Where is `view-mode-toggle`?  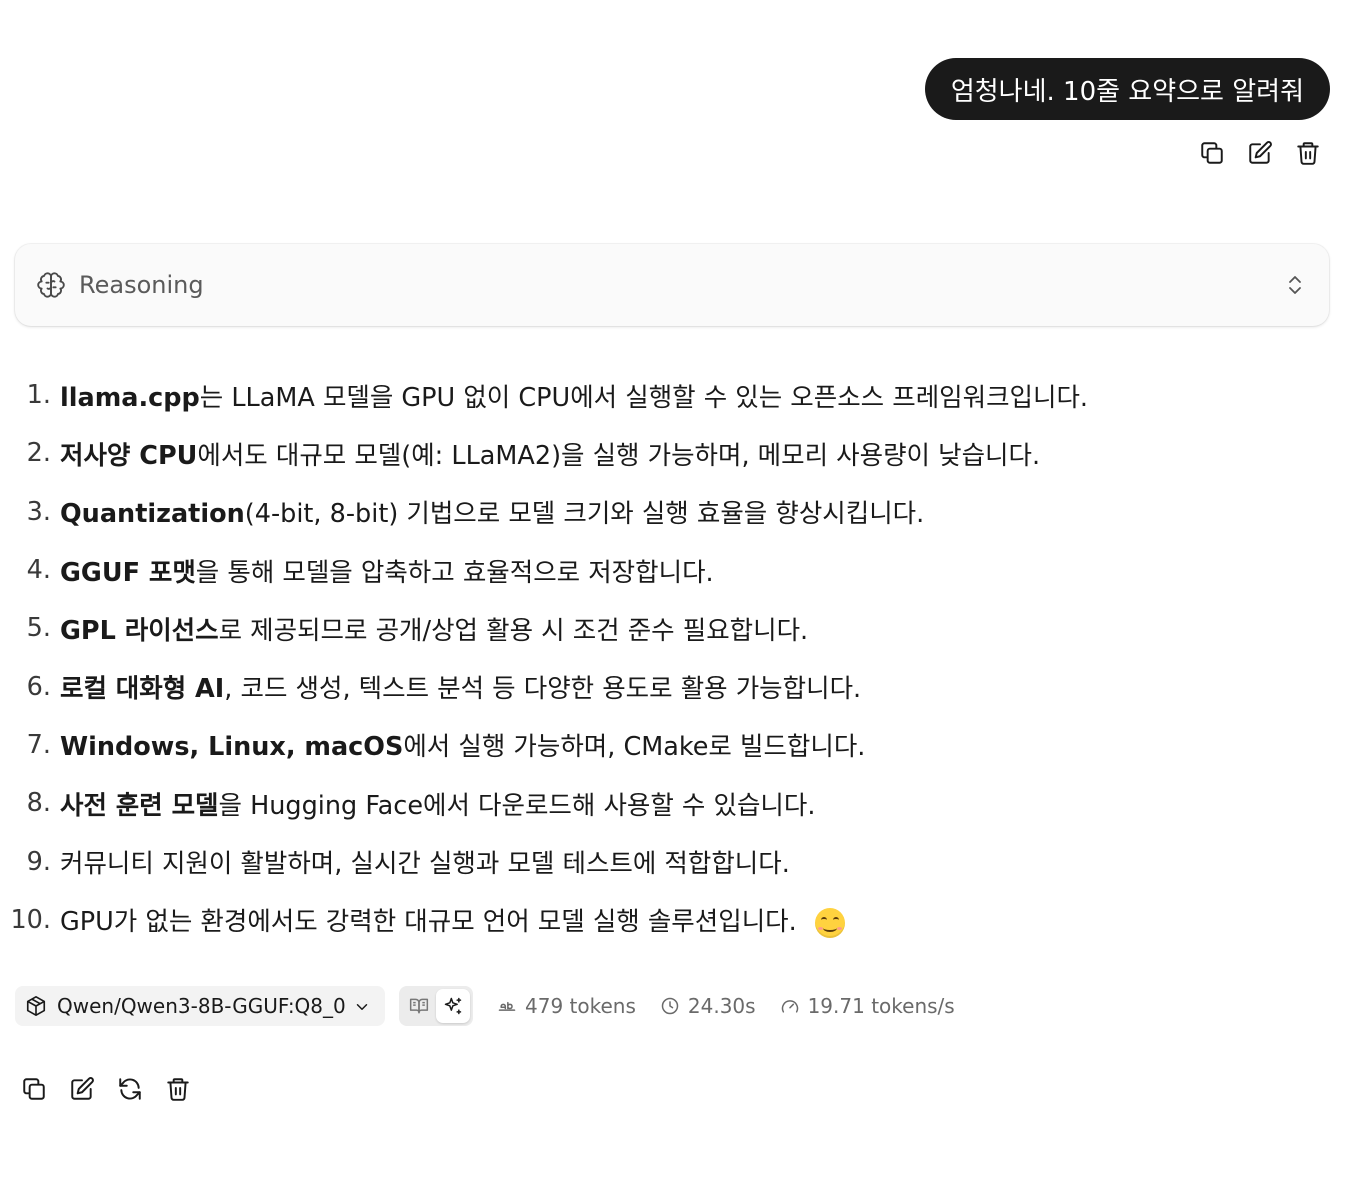
view-mode-toggle is located at coordinates (436, 1006).